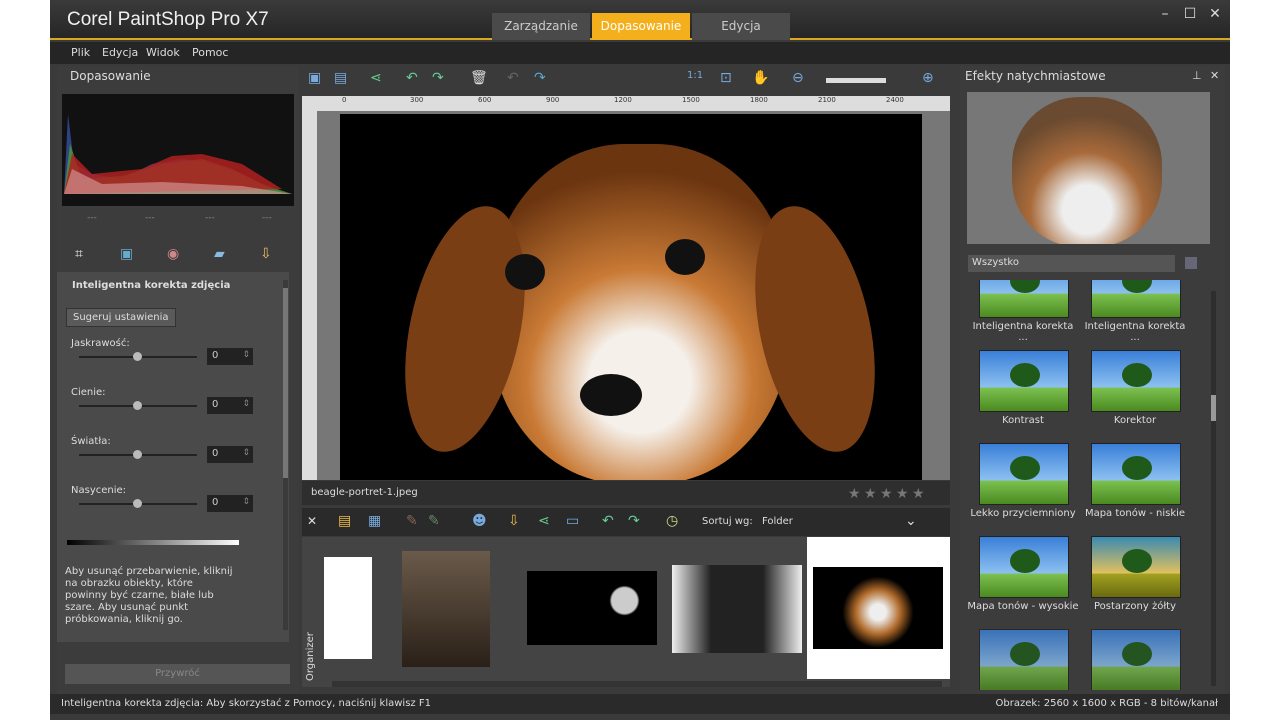  Describe the element at coordinates (572, 521) in the screenshot. I see `slideshow-icon: ▭` at that location.